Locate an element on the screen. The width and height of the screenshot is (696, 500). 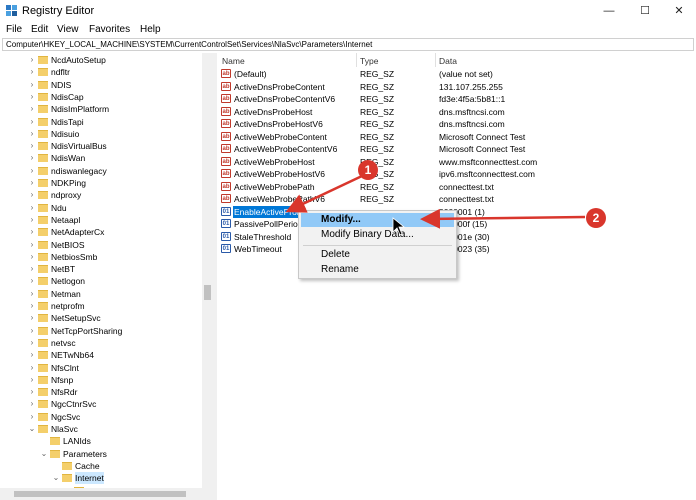
callout-badge-2: 2 is located at coordinates (596, 218).